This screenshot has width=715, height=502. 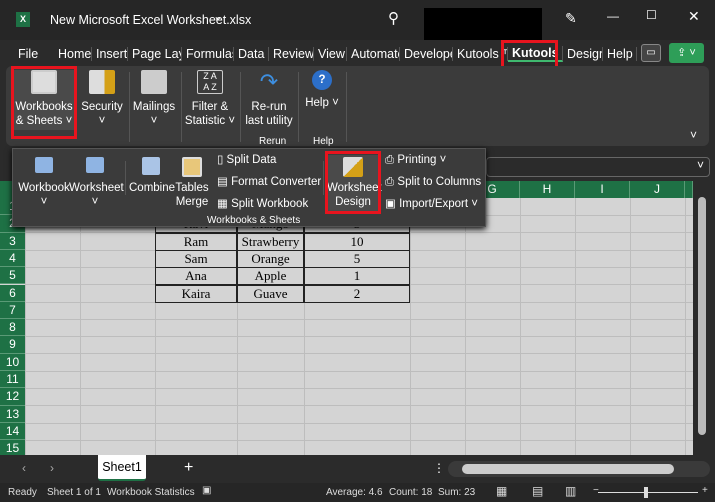 I want to click on row-header: 15, so click(x=12, y=447).